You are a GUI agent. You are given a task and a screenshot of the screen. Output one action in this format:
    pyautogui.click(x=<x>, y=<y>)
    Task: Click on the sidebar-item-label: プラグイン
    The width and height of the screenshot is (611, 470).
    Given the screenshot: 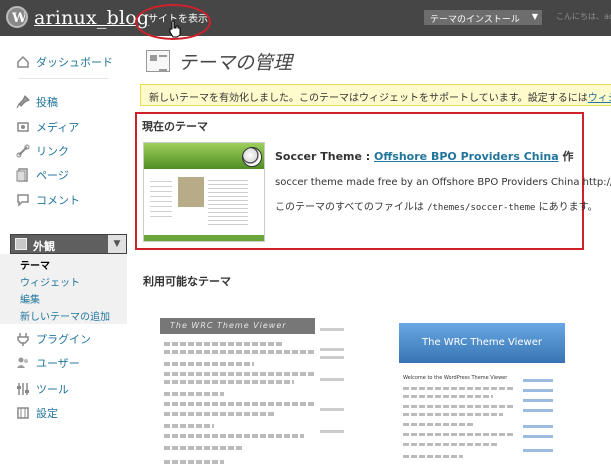 What is the action you would take?
    pyautogui.click(x=63, y=339)
    